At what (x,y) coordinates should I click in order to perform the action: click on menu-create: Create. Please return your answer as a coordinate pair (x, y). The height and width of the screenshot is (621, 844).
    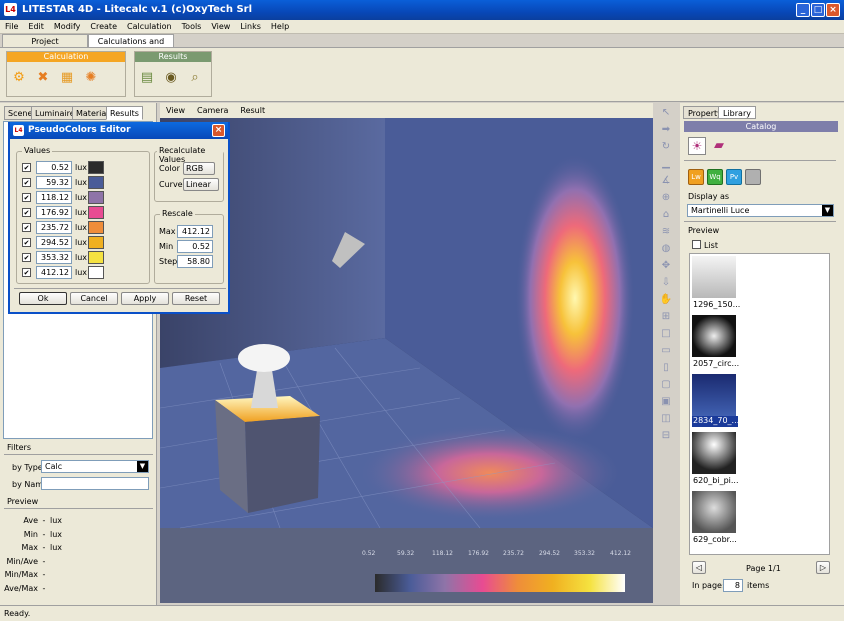
    Looking at the image, I should click on (103, 27).